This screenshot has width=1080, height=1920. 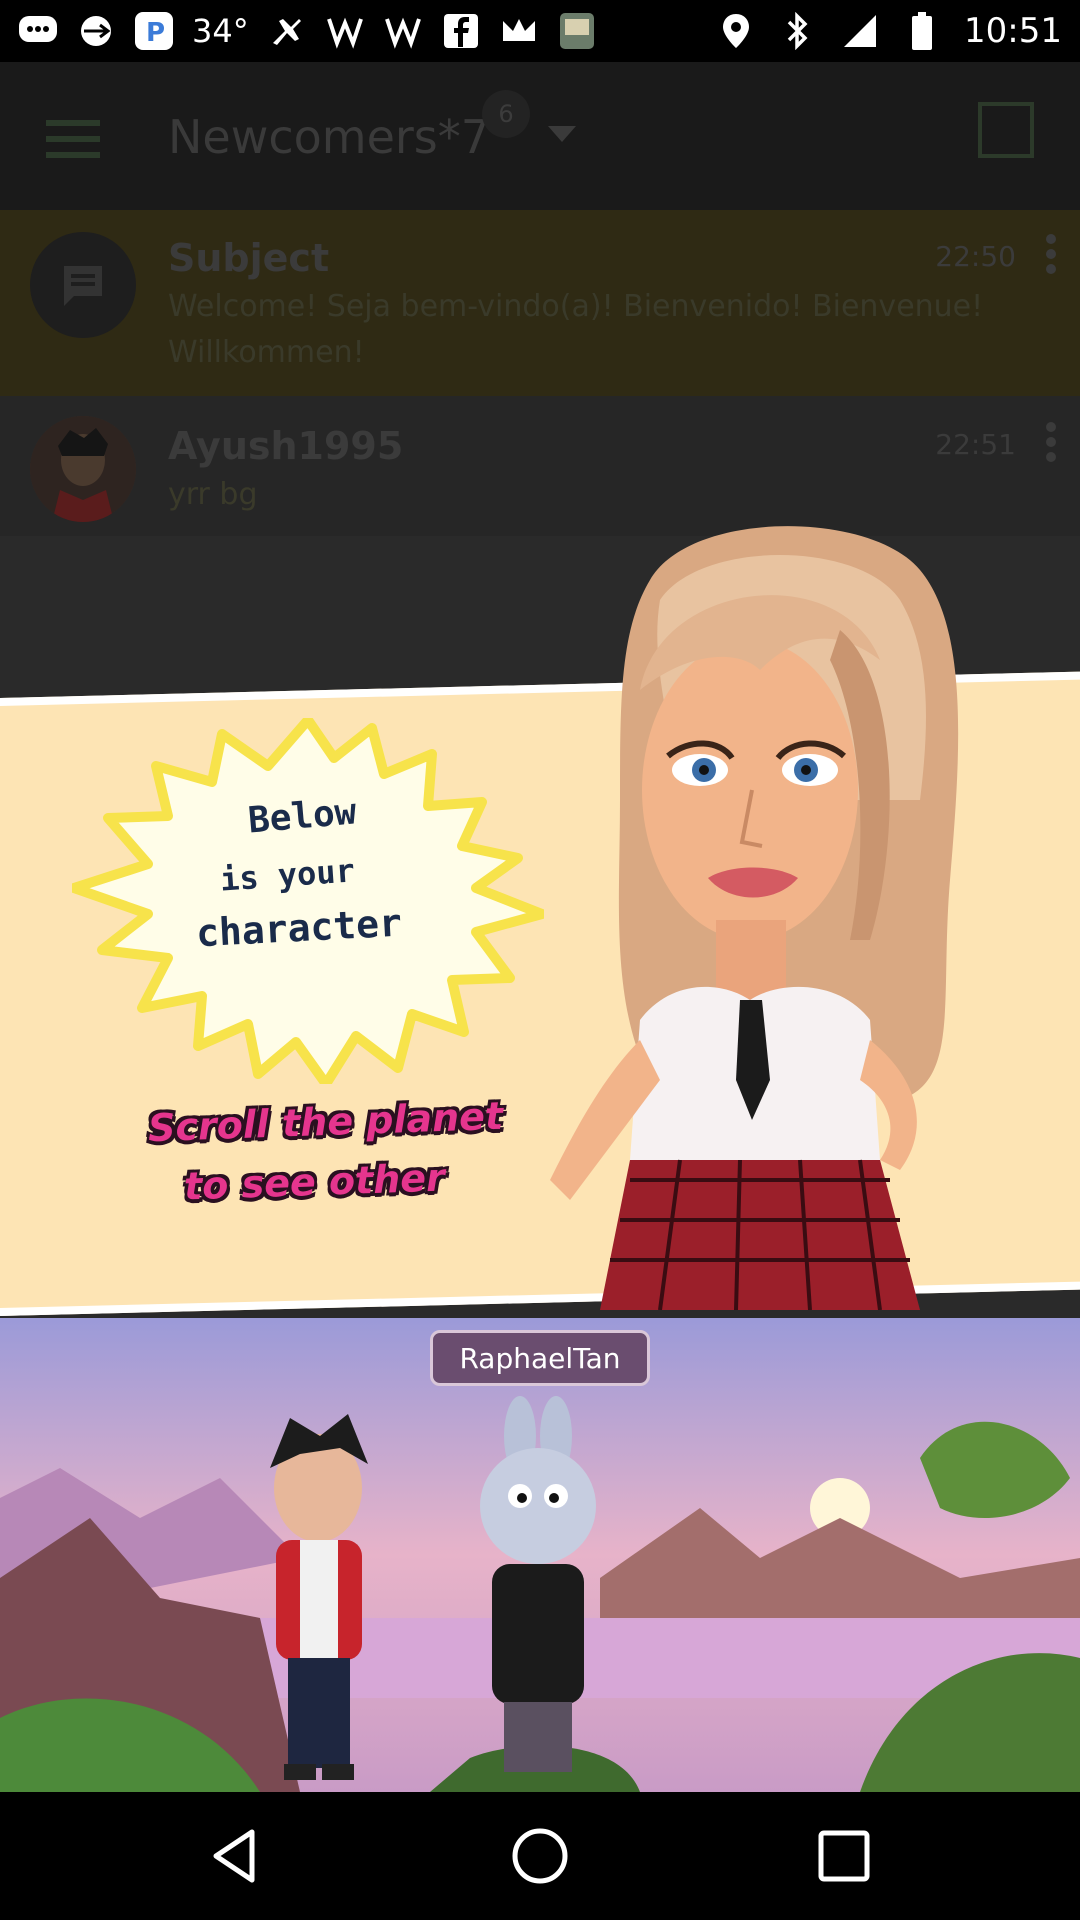 What do you see at coordinates (83, 469) in the screenshot?
I see `avatar` at bounding box center [83, 469].